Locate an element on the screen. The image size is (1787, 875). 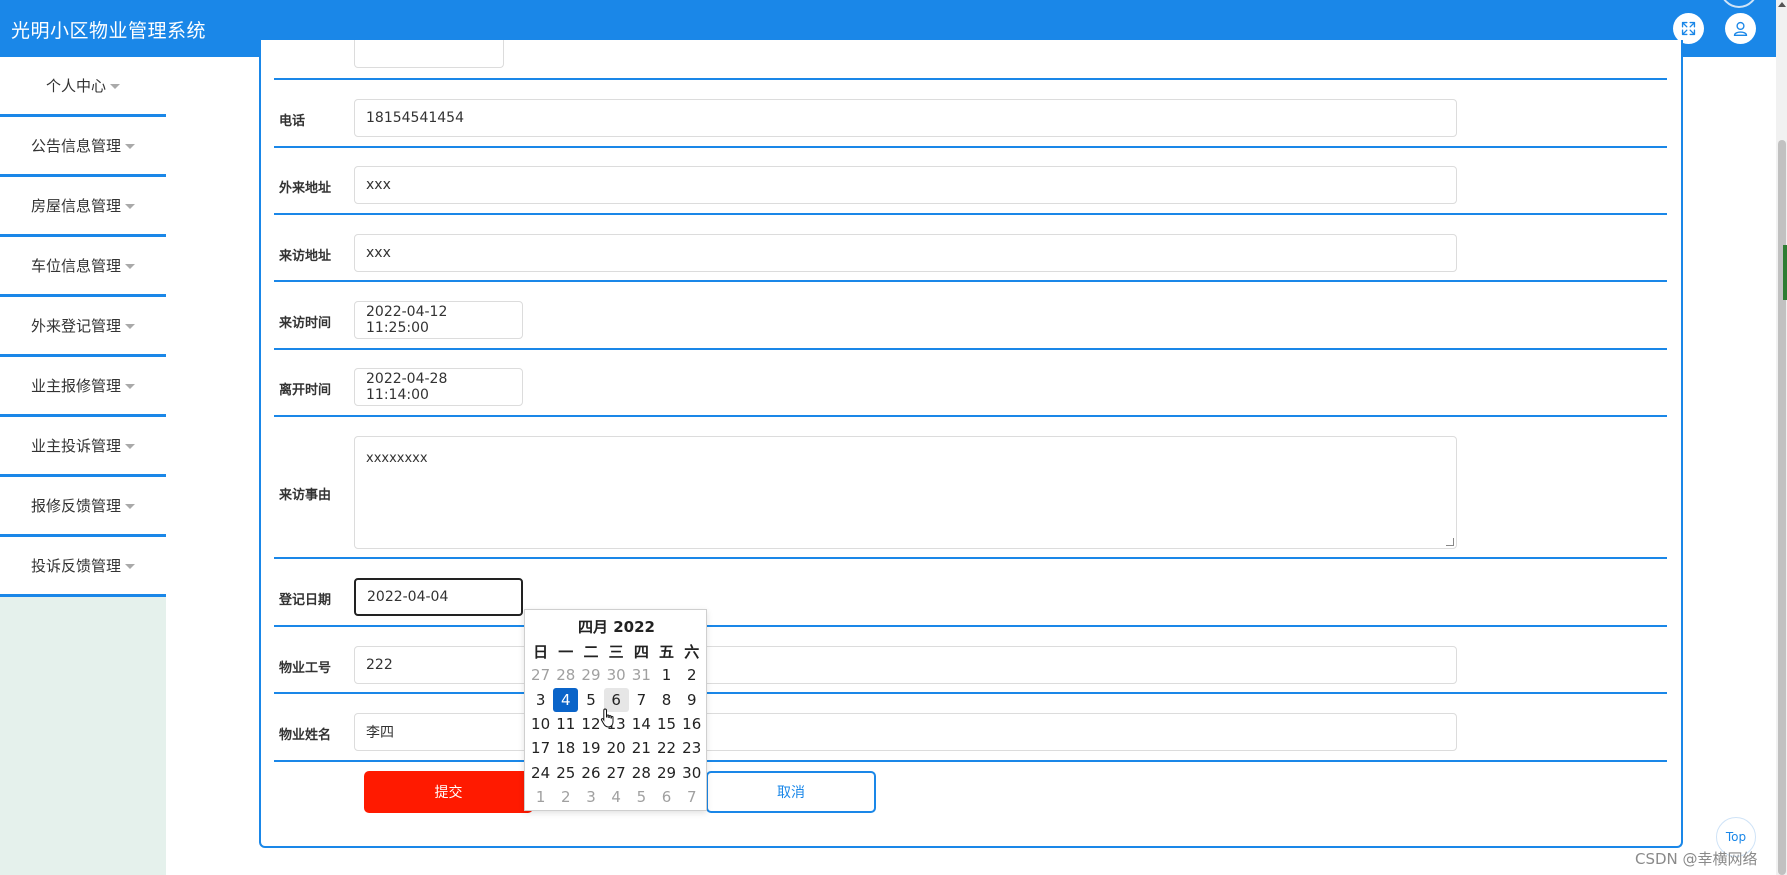
visit-address-label: 来访地址 is located at coordinates (305, 256).